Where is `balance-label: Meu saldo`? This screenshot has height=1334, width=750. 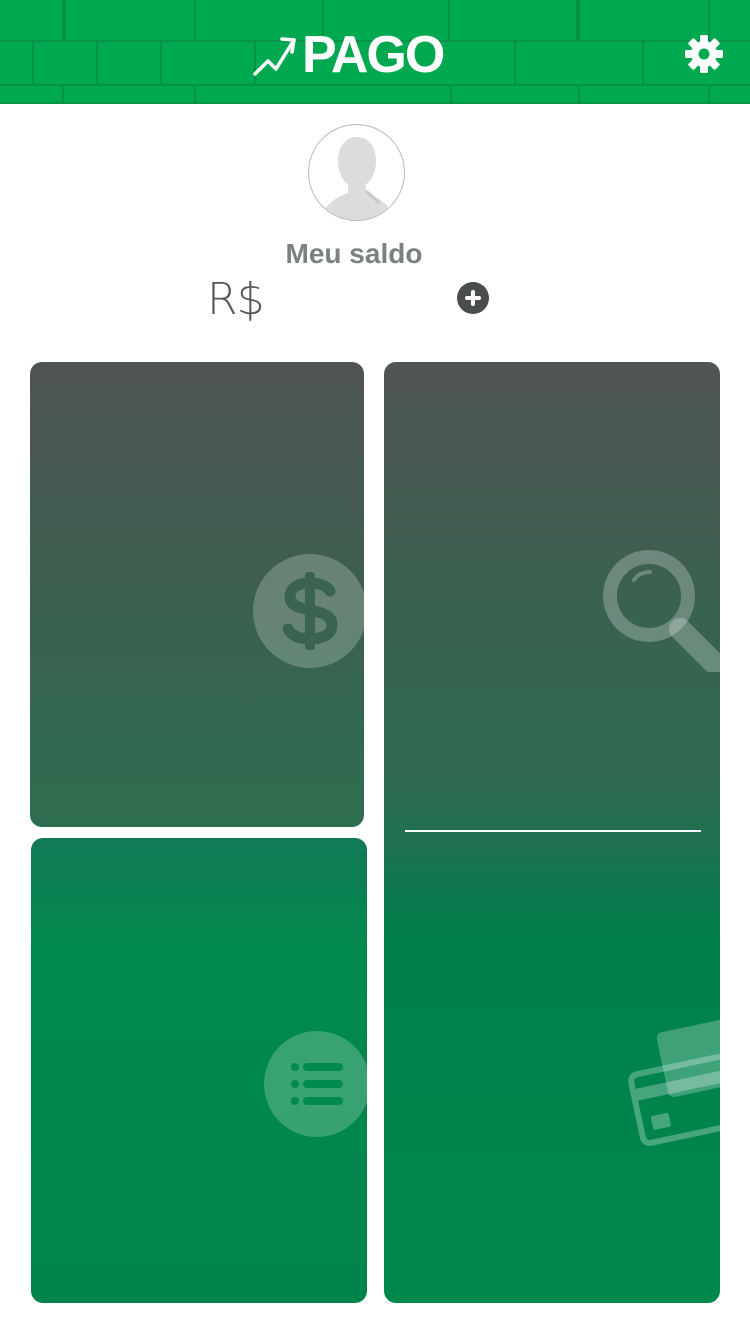 balance-label: Meu saldo is located at coordinates (354, 253).